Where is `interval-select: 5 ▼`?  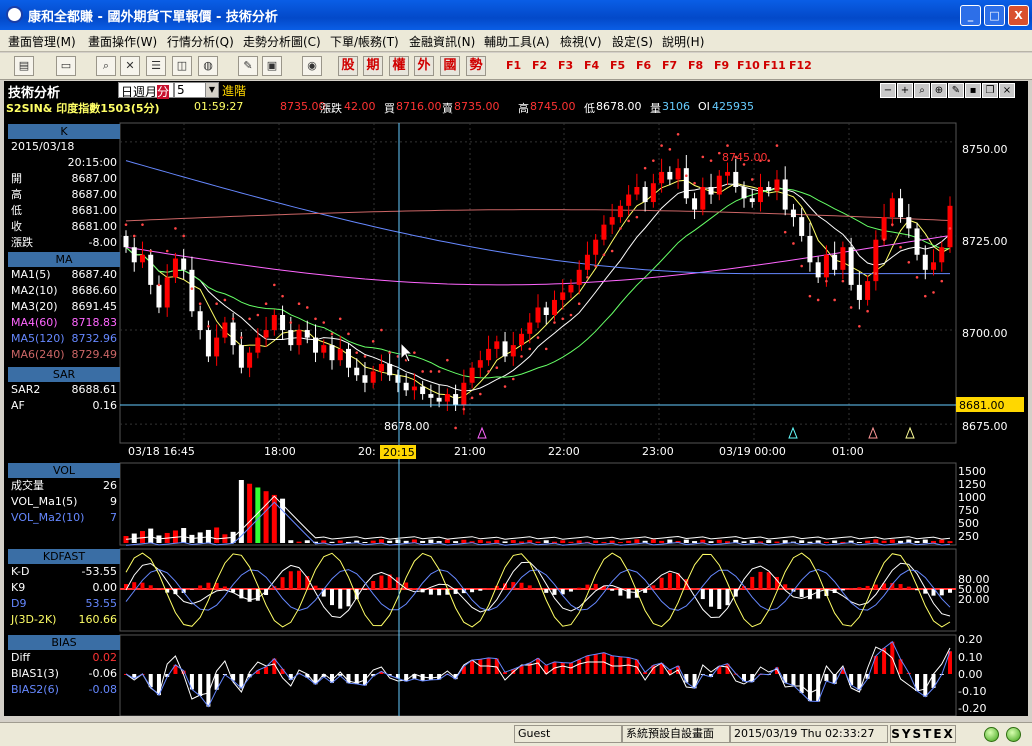 interval-select: 5 ▼ is located at coordinates (196, 90).